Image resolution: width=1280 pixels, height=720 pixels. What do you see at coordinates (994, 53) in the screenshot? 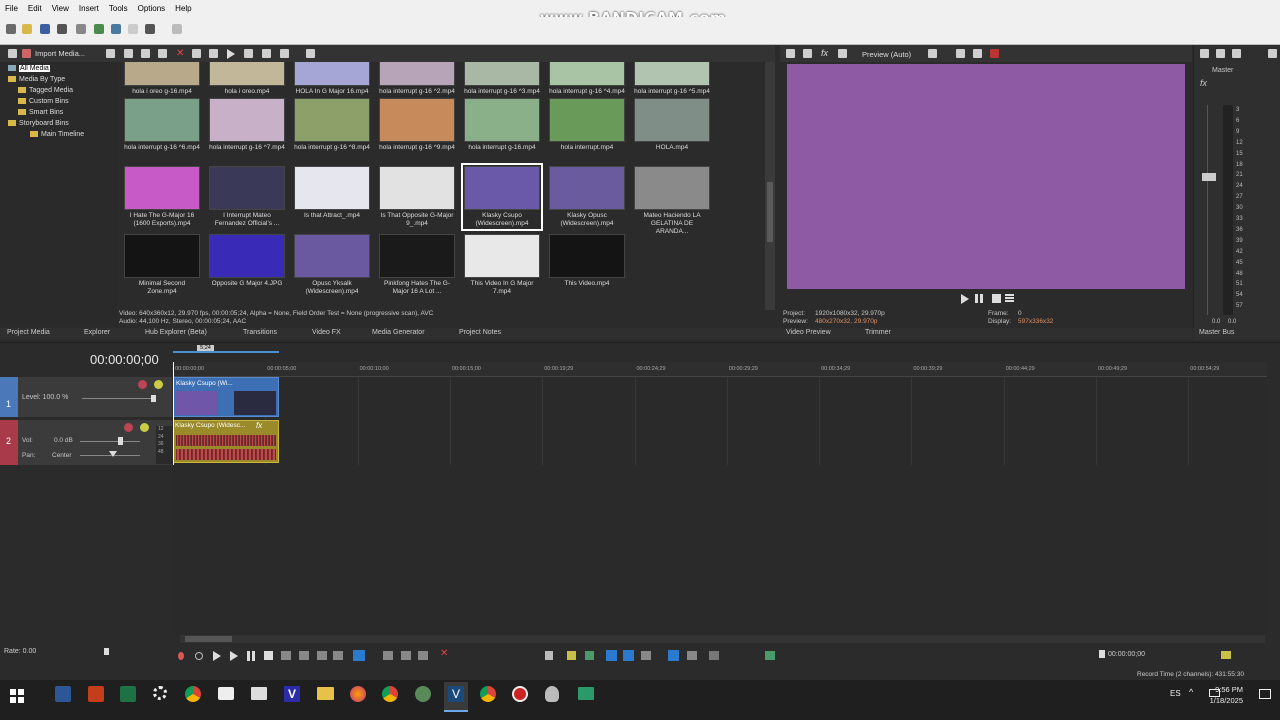
I see `color-icon` at bounding box center [994, 53].